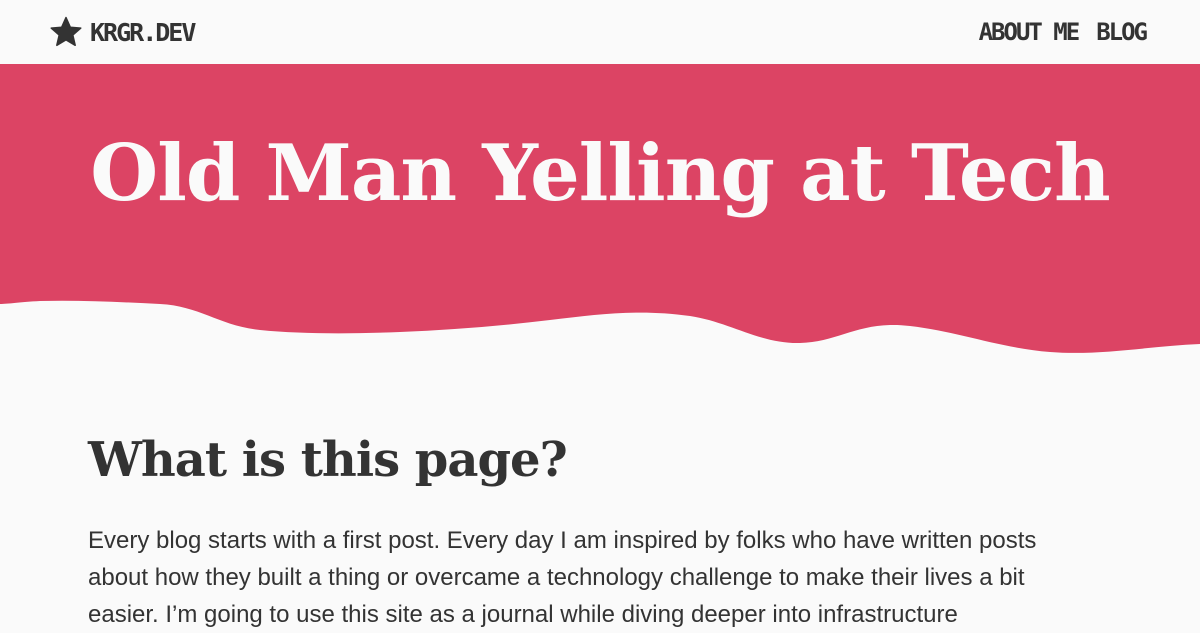 The width and height of the screenshot is (1200, 633). Describe the element at coordinates (600, 173) in the screenshot. I see `hero-title: Old Man Yelling at Tech` at that location.